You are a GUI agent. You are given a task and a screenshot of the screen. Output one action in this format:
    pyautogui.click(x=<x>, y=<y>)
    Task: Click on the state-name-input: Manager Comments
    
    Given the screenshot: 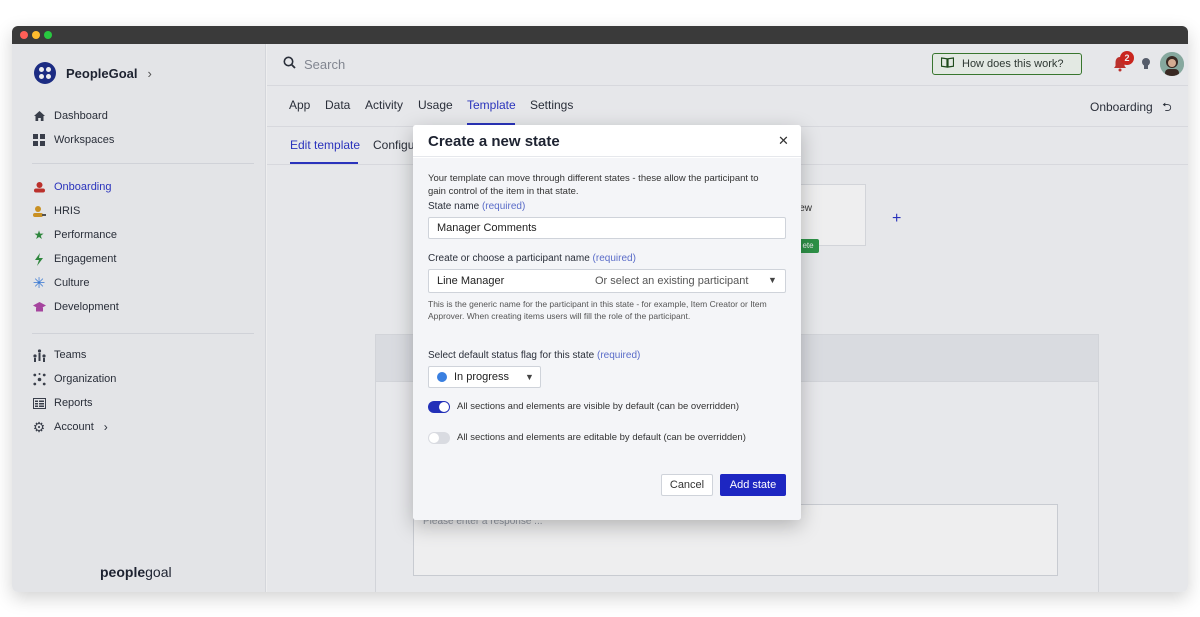 What is the action you would take?
    pyautogui.click(x=607, y=228)
    